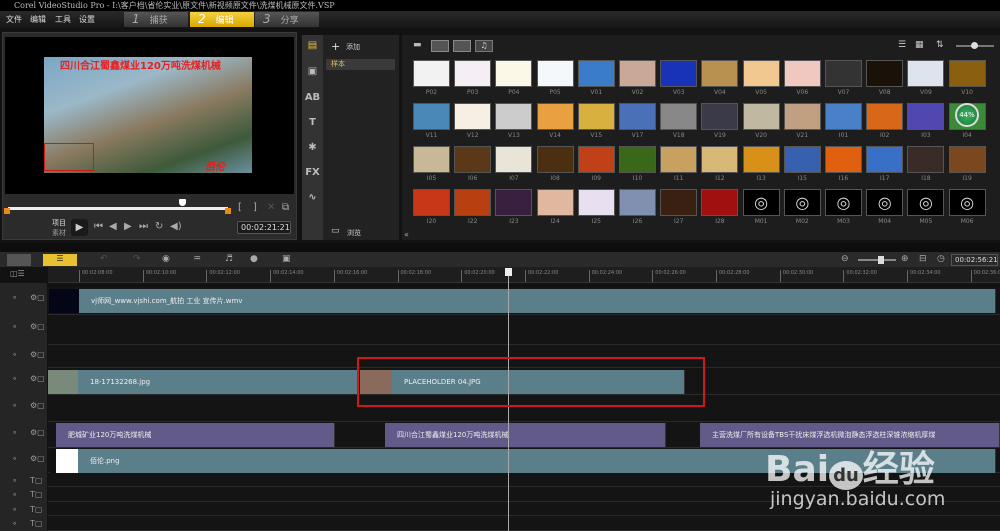 The image size is (1000, 531). I want to click on undo-icon: ↶, so click(104, 259).